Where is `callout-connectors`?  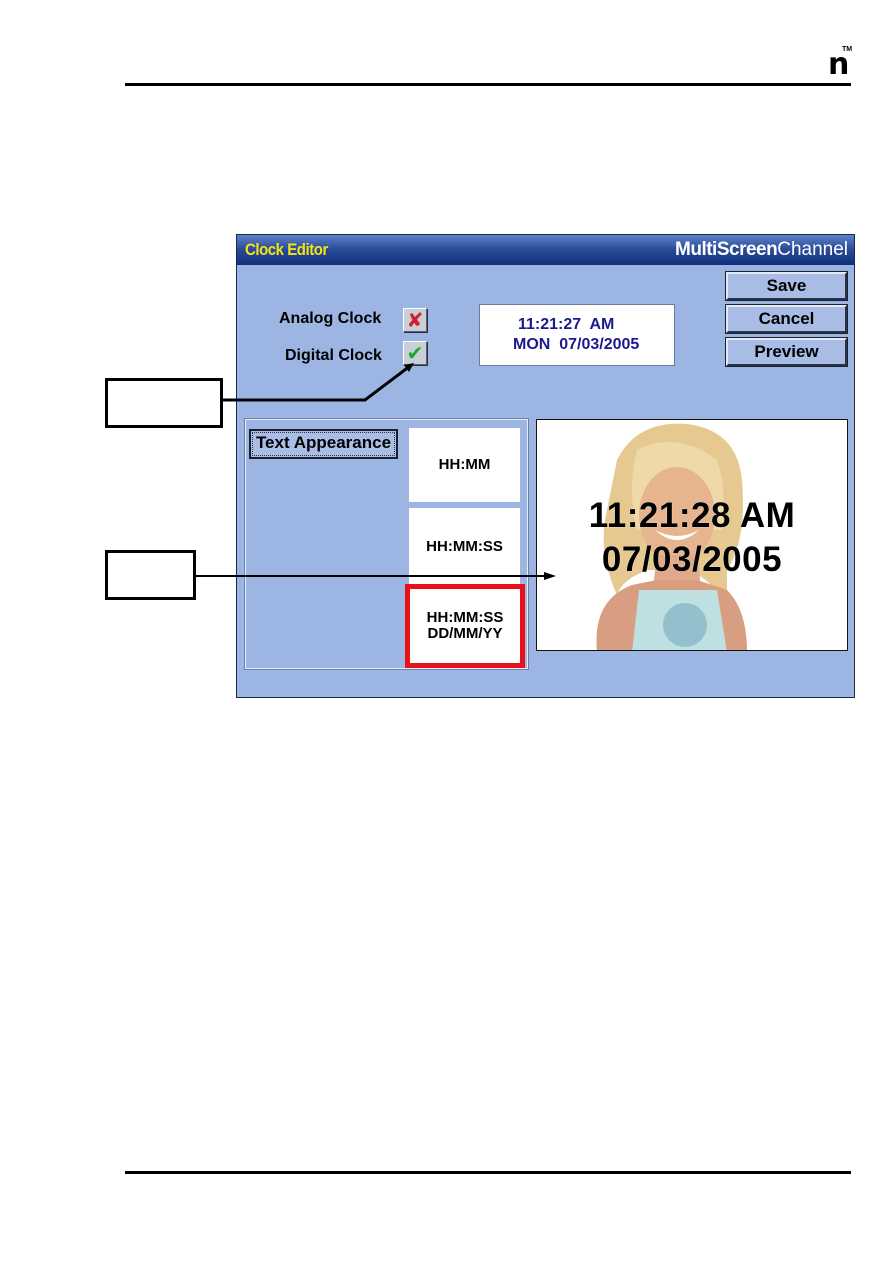
callout-connectors is located at coordinates (376, 471).